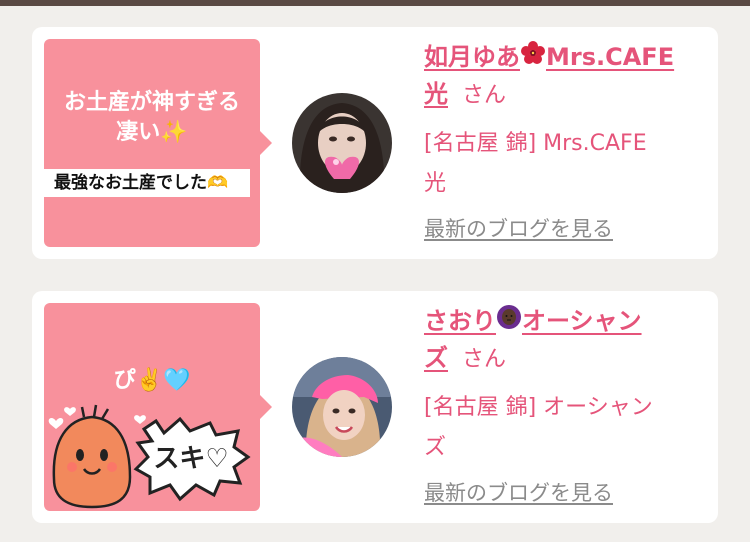 The image size is (750, 542). Describe the element at coordinates (147, 183) in the screenshot. I see `bubble-caption: 最強なお土産でした🫶` at that location.